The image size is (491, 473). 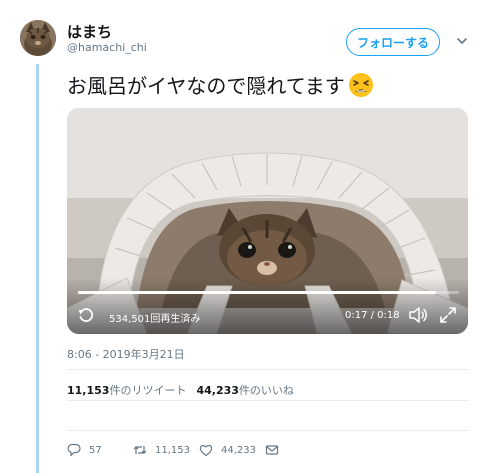 What do you see at coordinates (89, 31) in the screenshot?
I see `user-display-name: はまち` at bounding box center [89, 31].